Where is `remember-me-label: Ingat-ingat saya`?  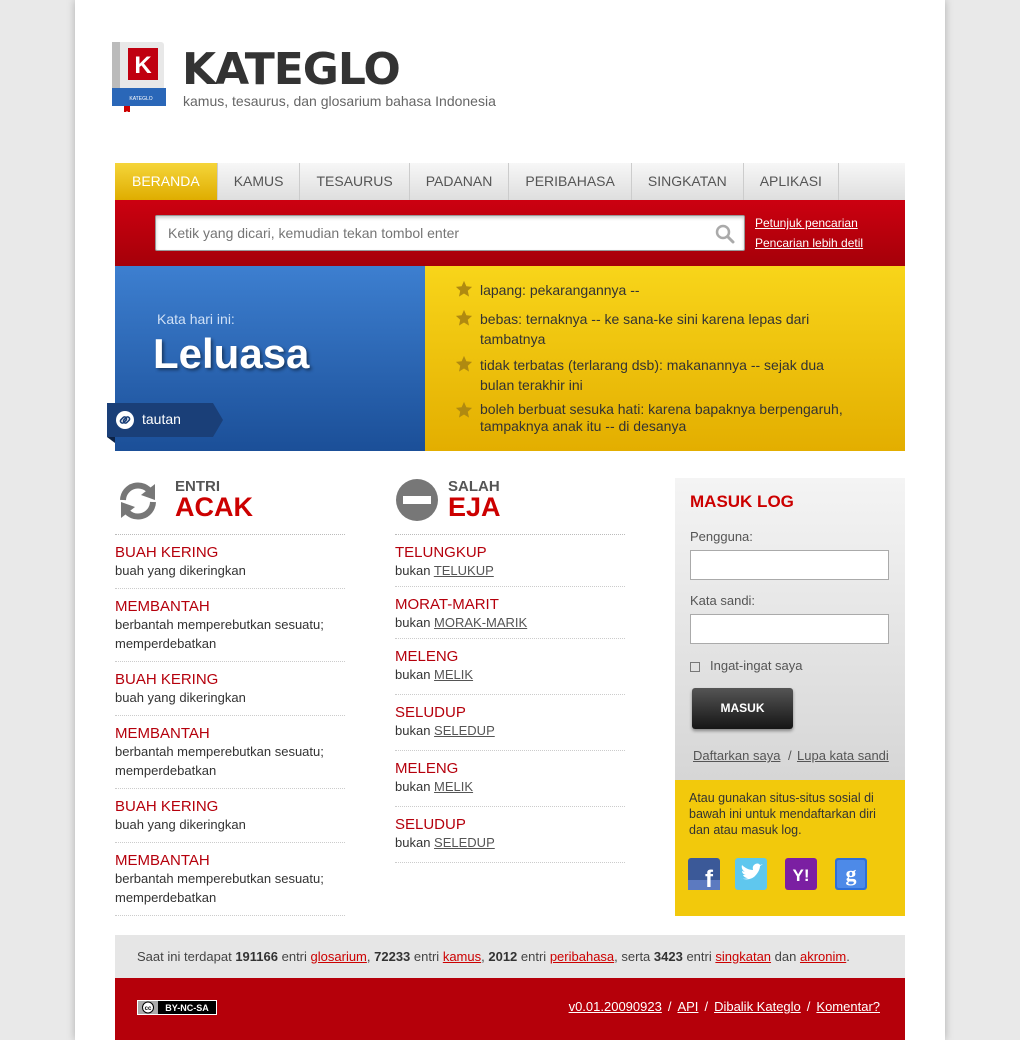 remember-me-label: Ingat-ingat saya is located at coordinates (756, 665).